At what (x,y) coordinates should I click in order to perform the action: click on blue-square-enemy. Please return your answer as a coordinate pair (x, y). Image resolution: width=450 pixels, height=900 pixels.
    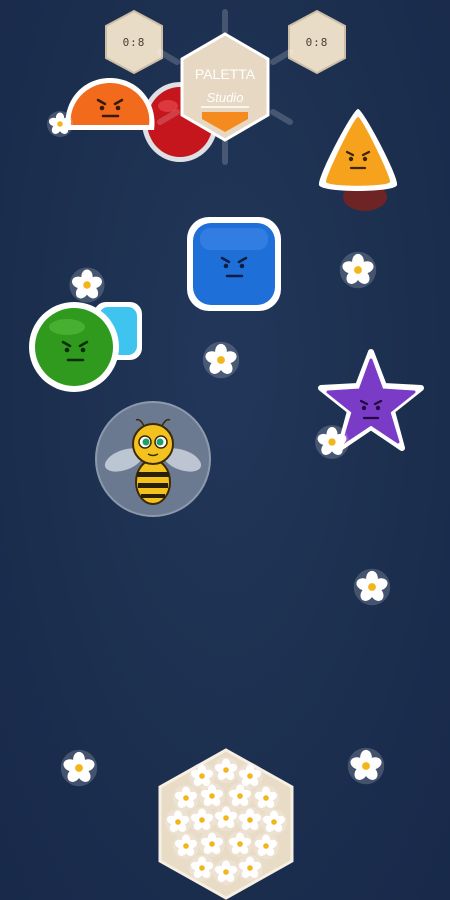
    Looking at the image, I should click on (234, 264).